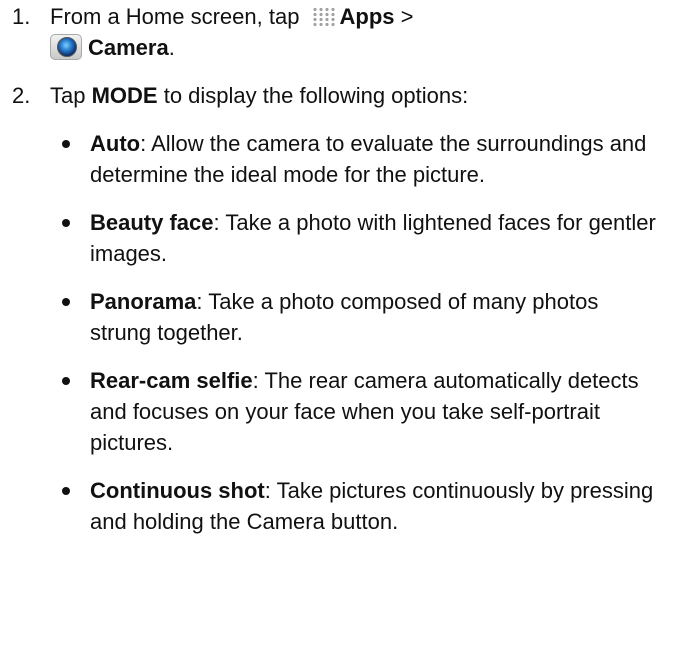  I want to click on step-text: Tap, so click(71, 95).